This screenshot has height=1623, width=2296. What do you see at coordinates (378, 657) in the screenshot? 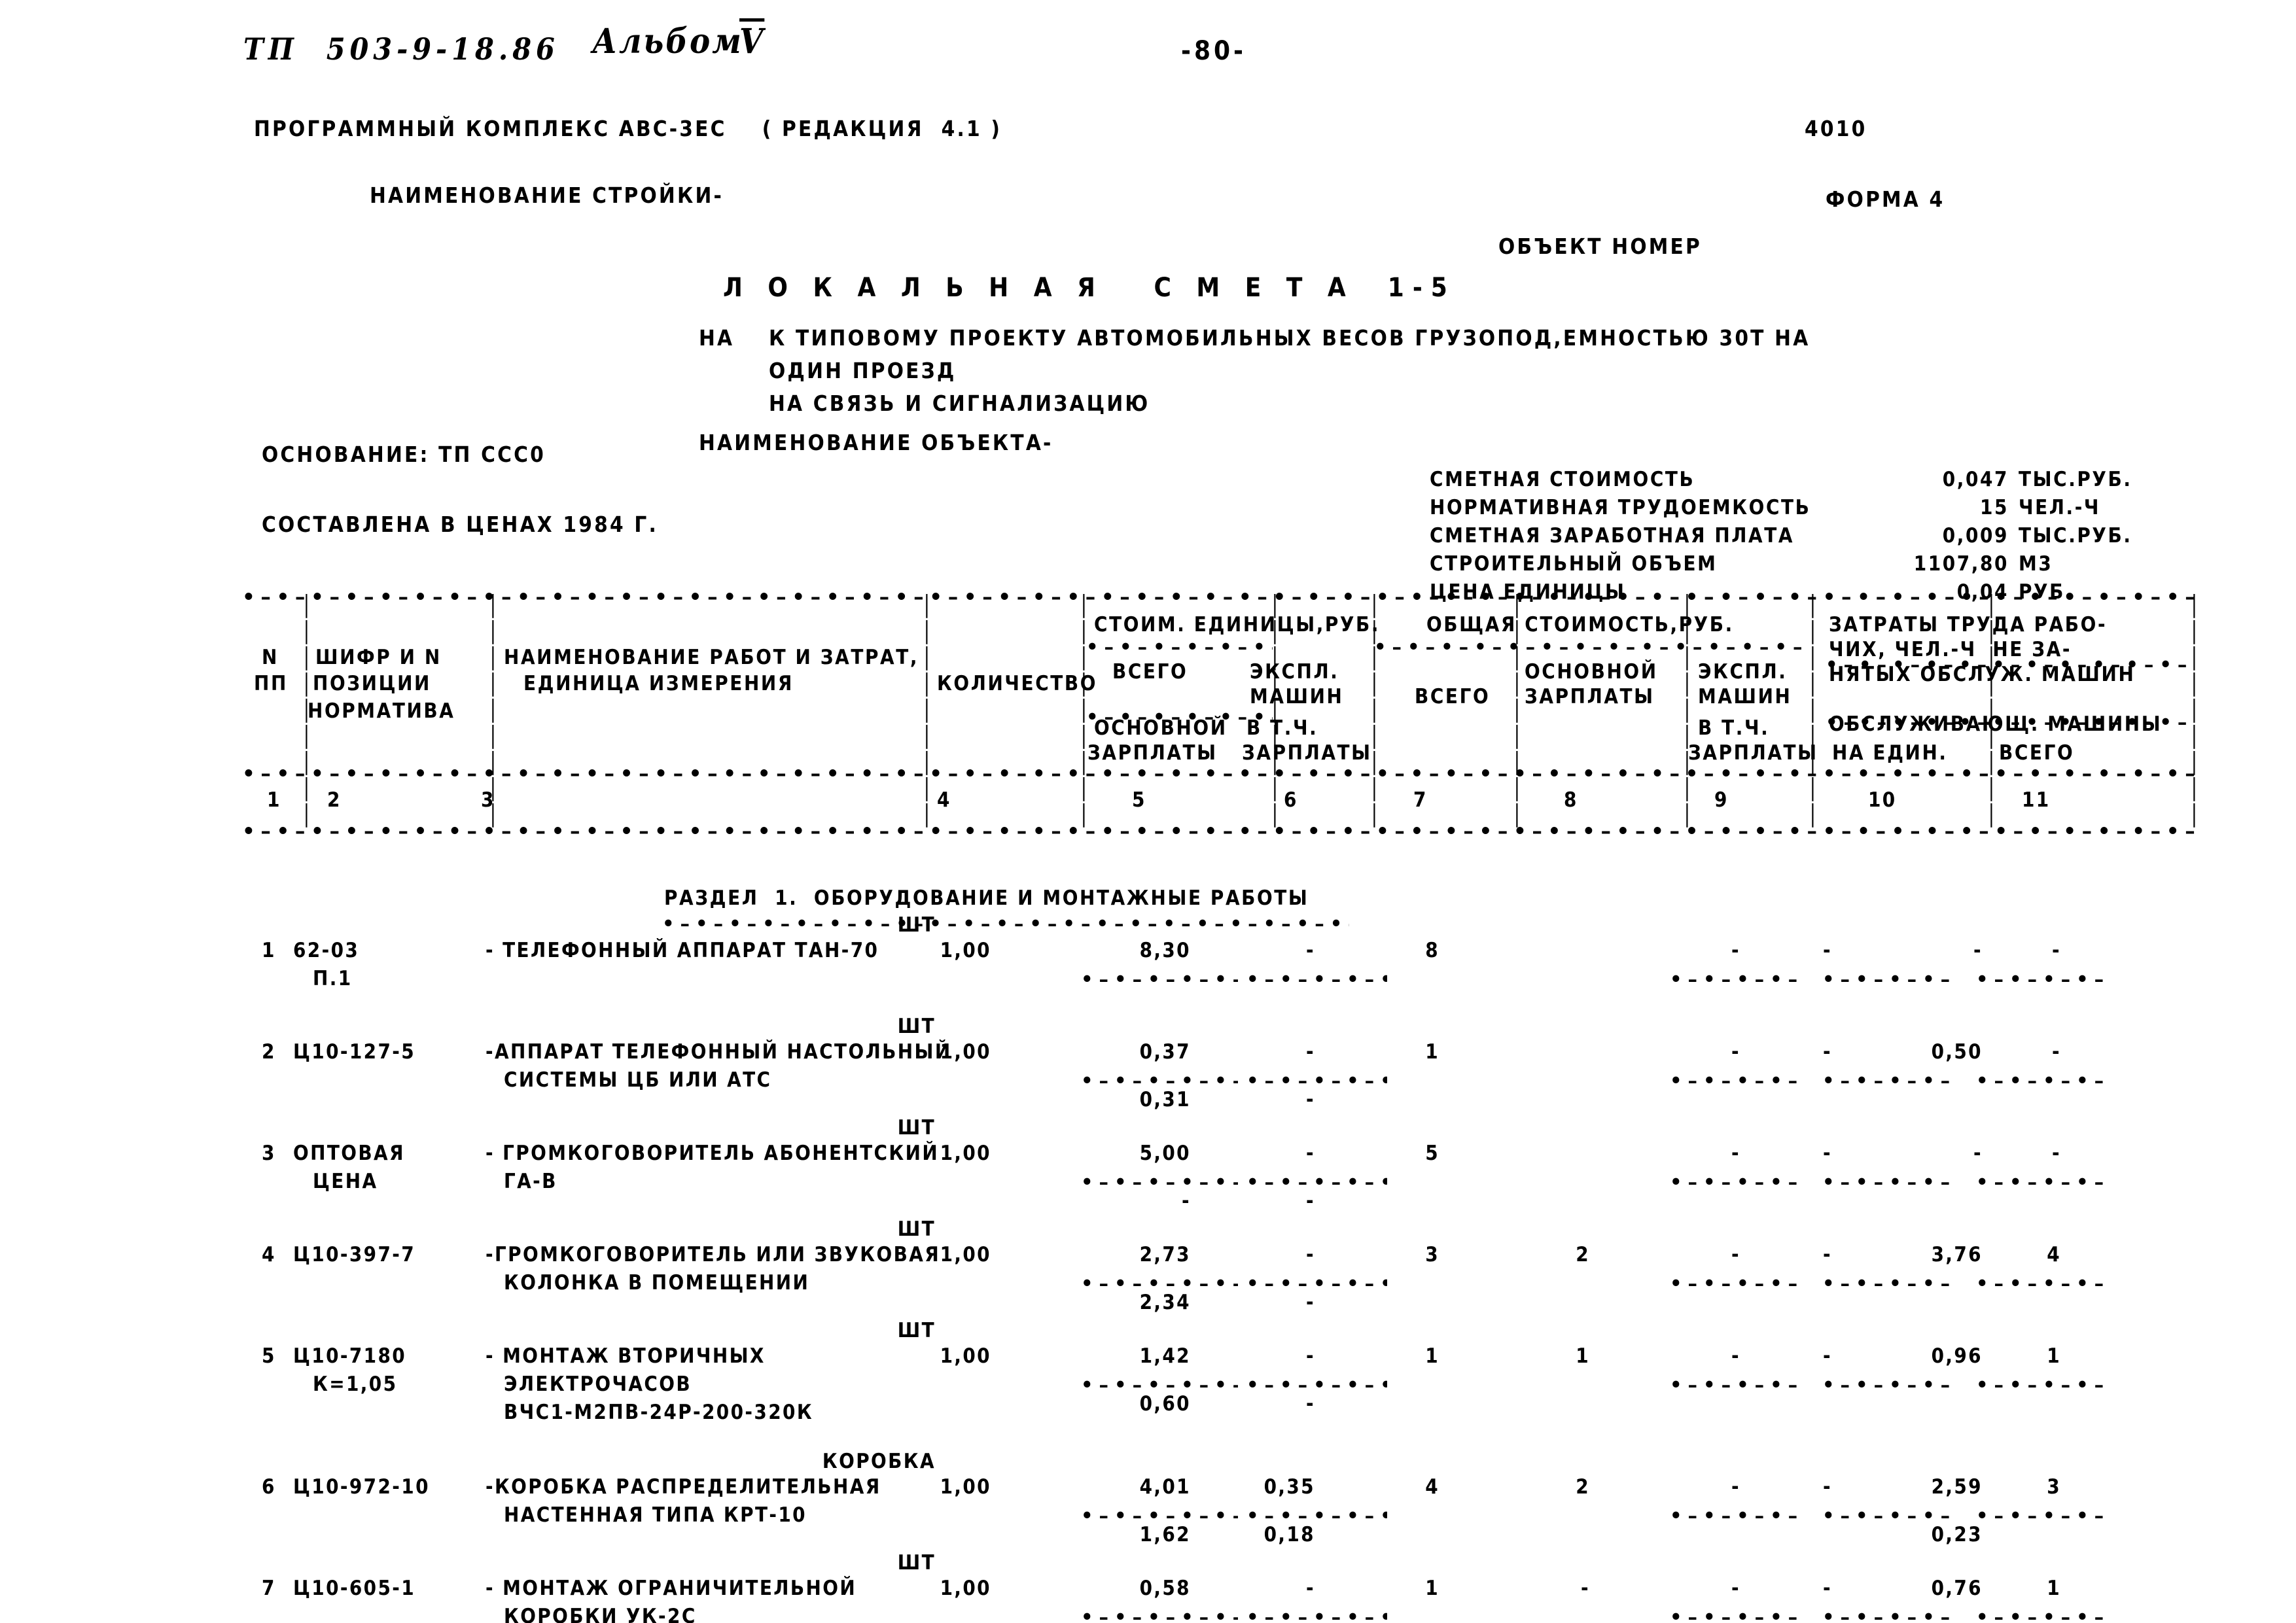
I see `col-head-cipher-1: ШИФР И N` at bounding box center [378, 657].